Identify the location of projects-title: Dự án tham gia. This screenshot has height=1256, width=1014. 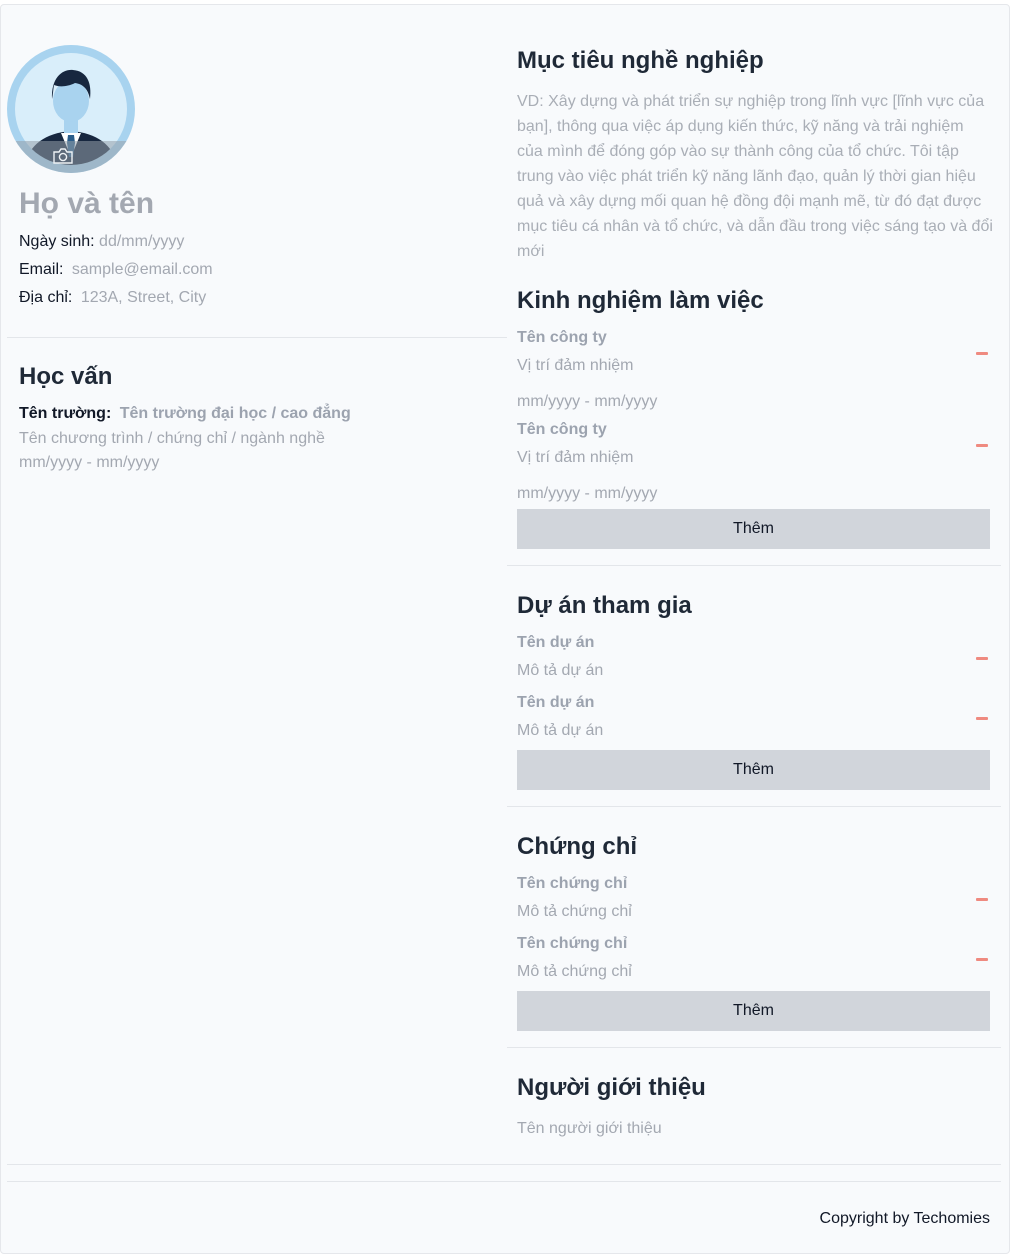
(604, 605).